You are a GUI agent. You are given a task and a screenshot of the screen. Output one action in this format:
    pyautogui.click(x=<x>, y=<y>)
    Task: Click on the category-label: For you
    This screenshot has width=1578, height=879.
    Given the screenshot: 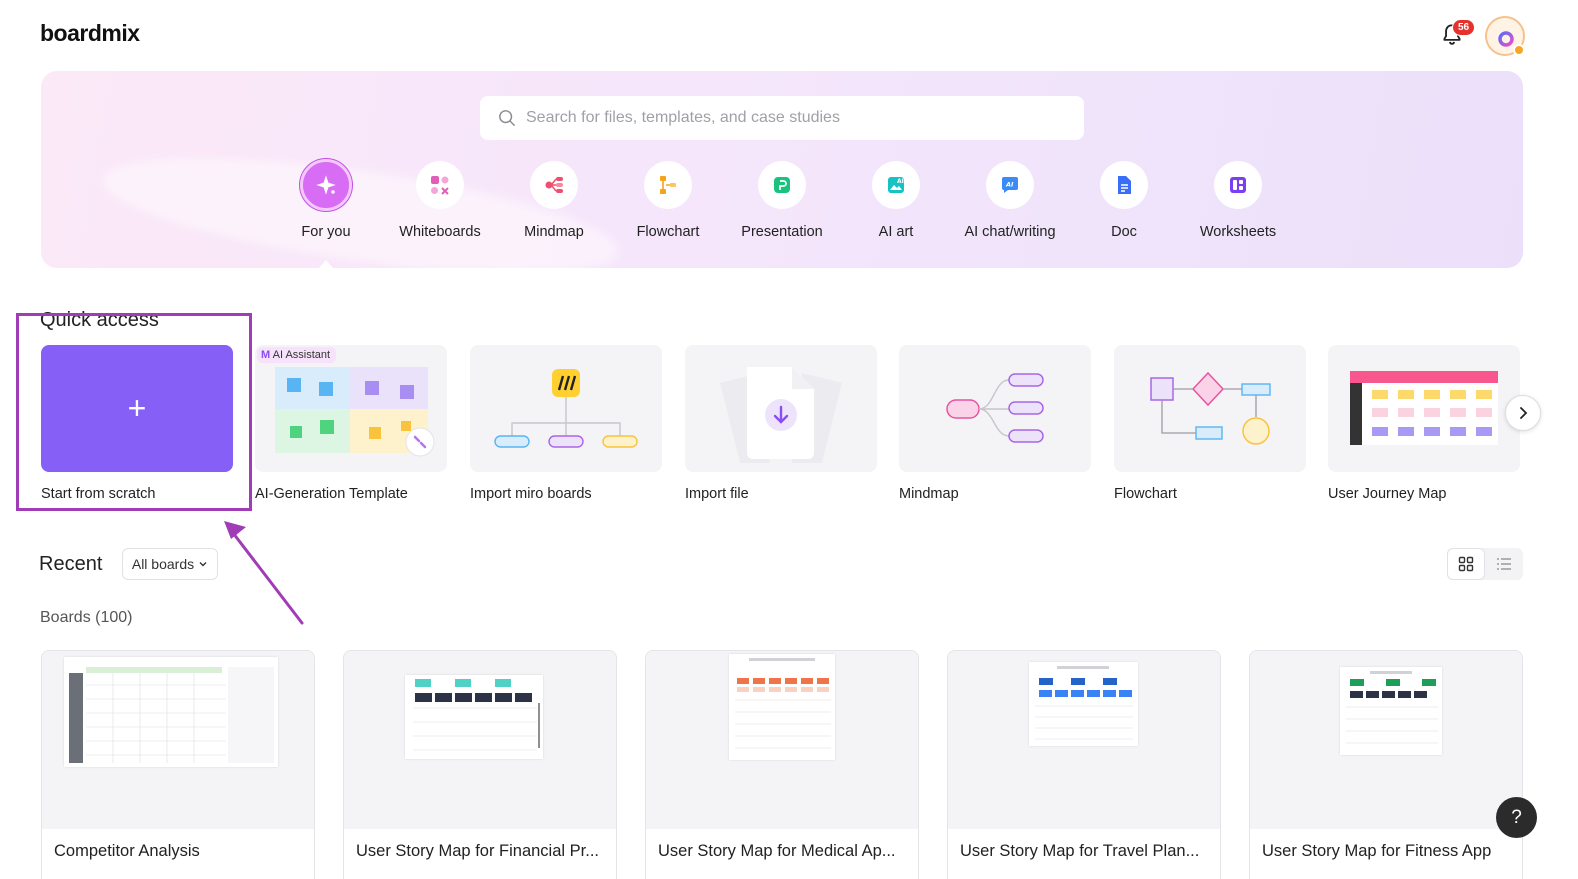 What is the action you would take?
    pyautogui.click(x=326, y=232)
    